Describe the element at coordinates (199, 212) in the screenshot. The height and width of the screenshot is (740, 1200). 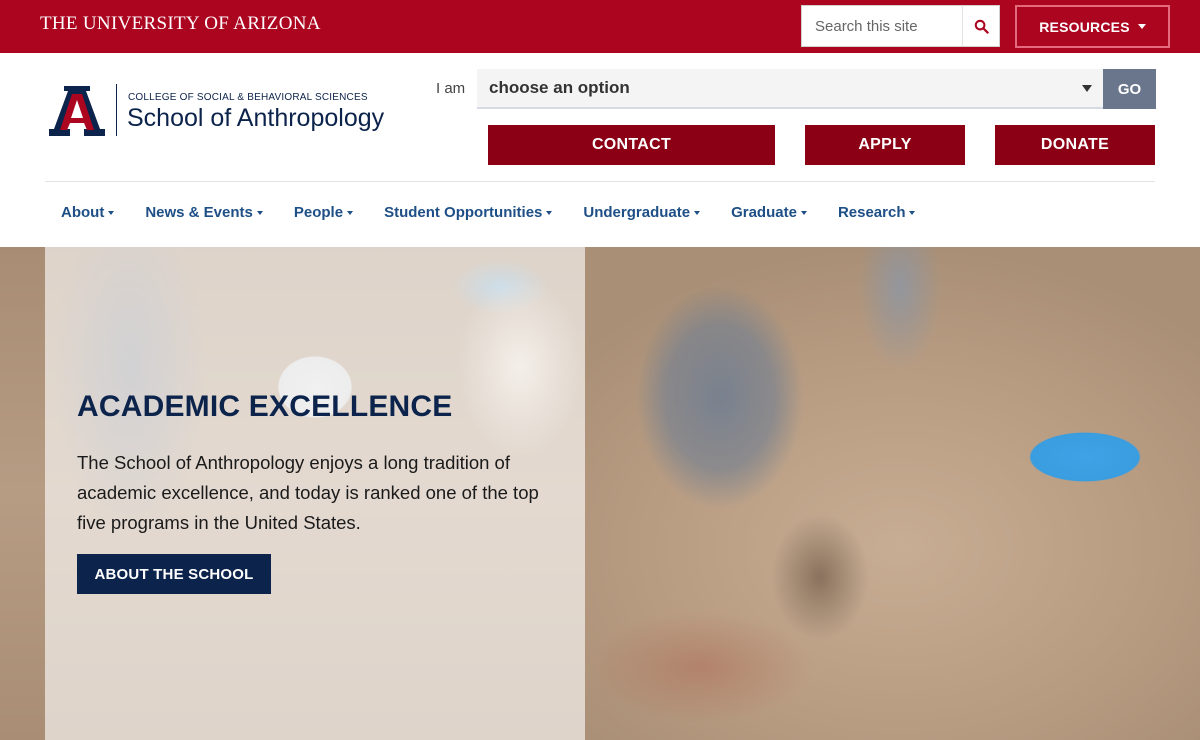
I see `nav-item-label: News & Events` at that location.